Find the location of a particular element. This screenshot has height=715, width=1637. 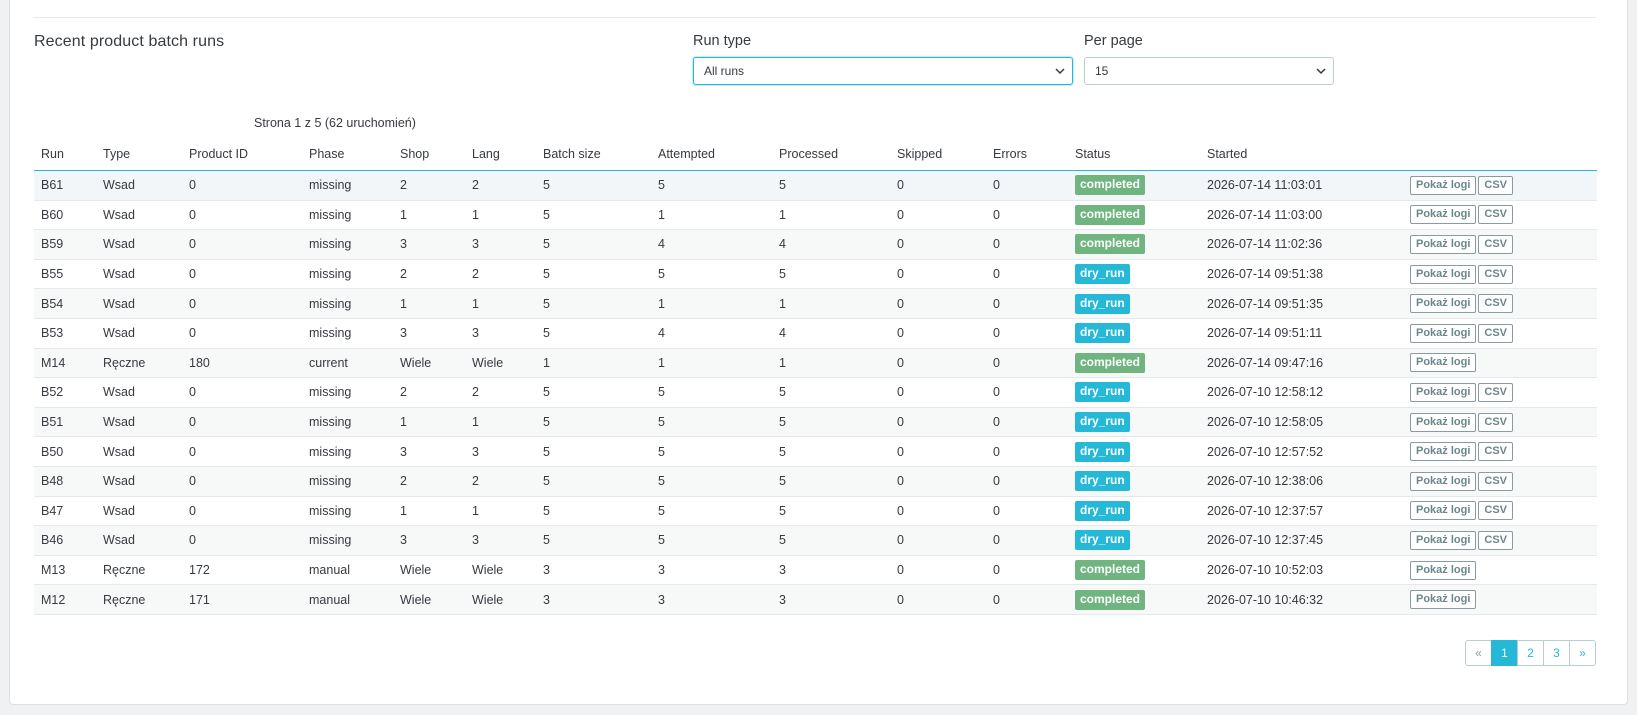

status-badge: completed is located at coordinates (1110, 214).